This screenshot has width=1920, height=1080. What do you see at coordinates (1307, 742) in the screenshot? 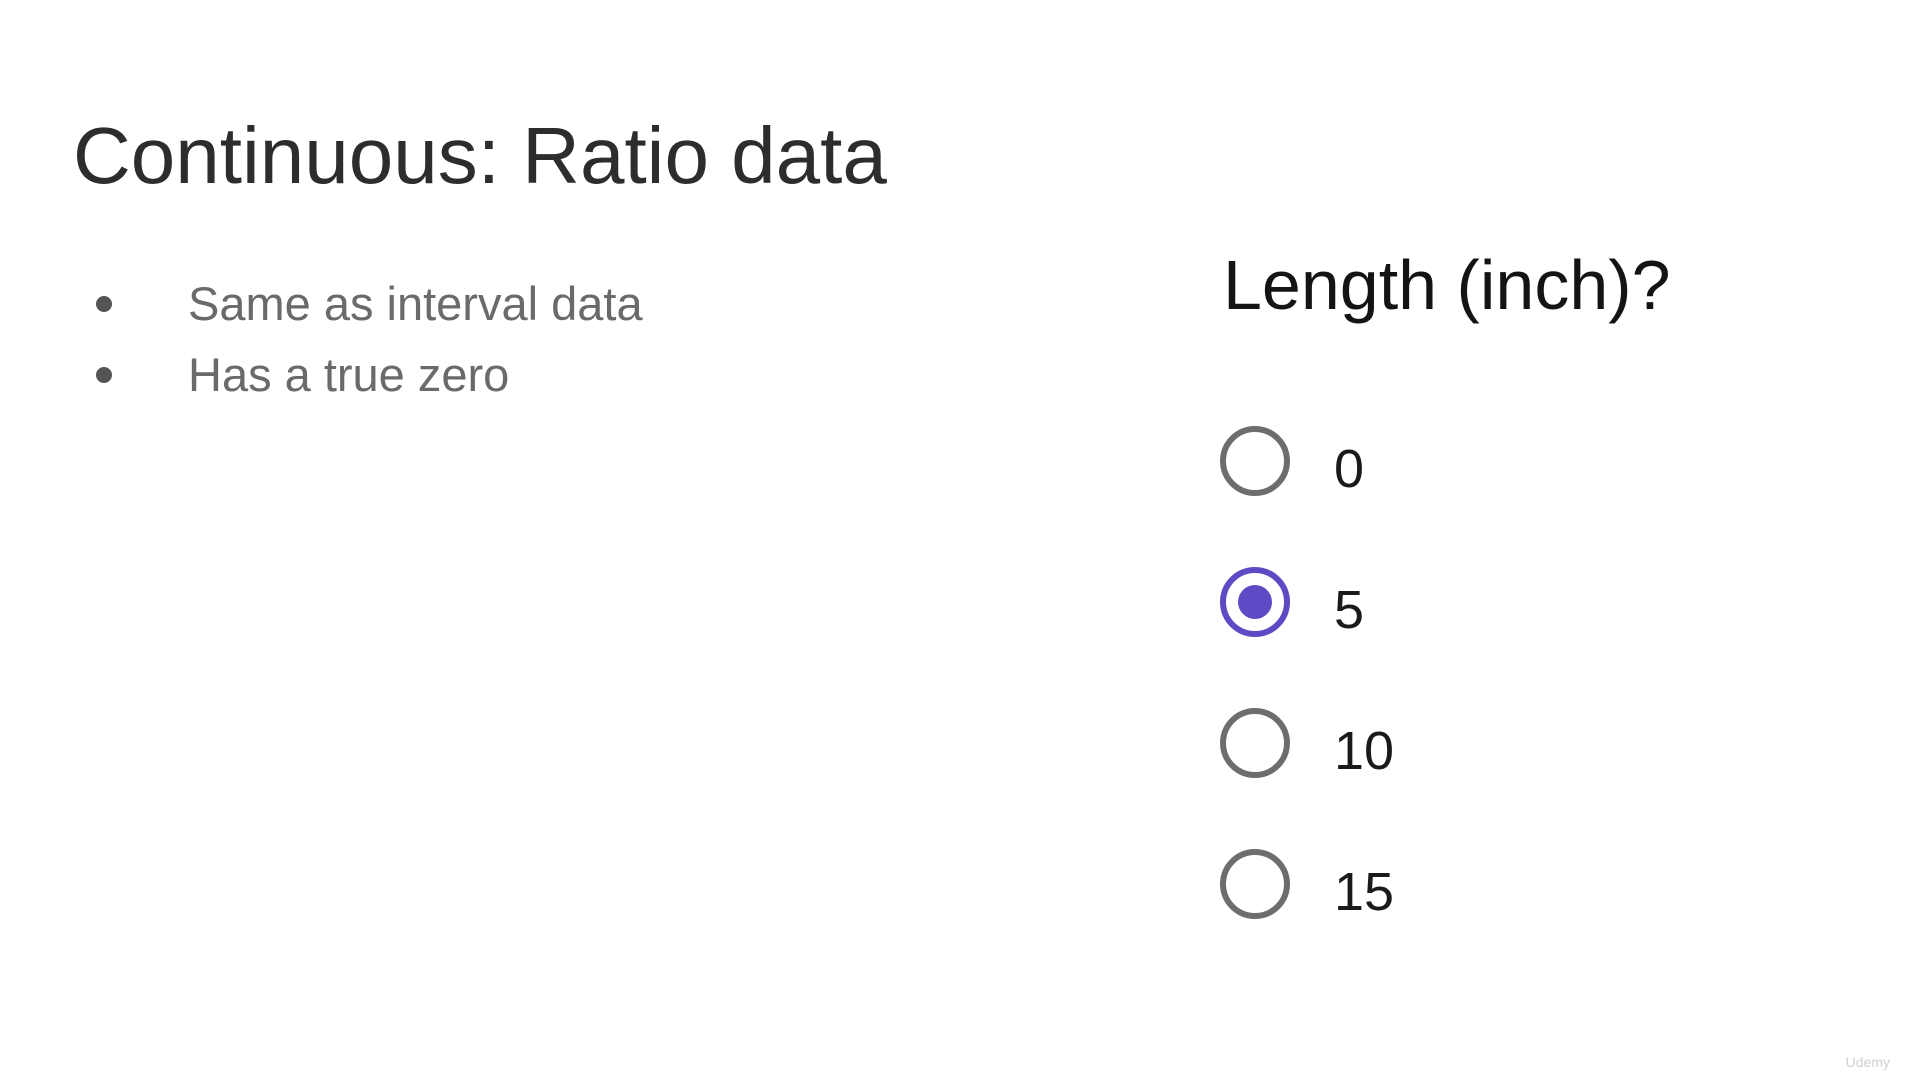
I see `radio-option-10: 10` at bounding box center [1307, 742].